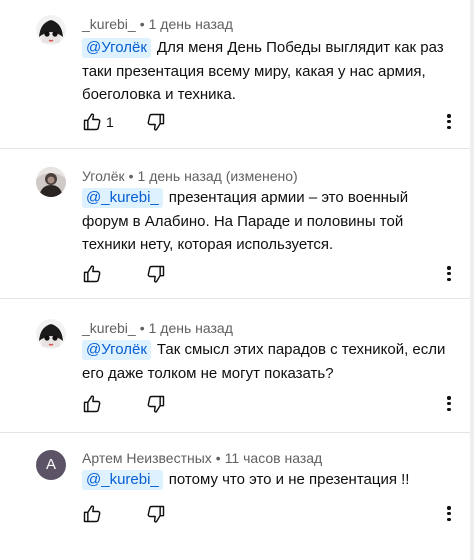 This screenshot has width=474, height=560. Describe the element at coordinates (110, 122) in the screenshot. I see `like-count: 1` at that location.